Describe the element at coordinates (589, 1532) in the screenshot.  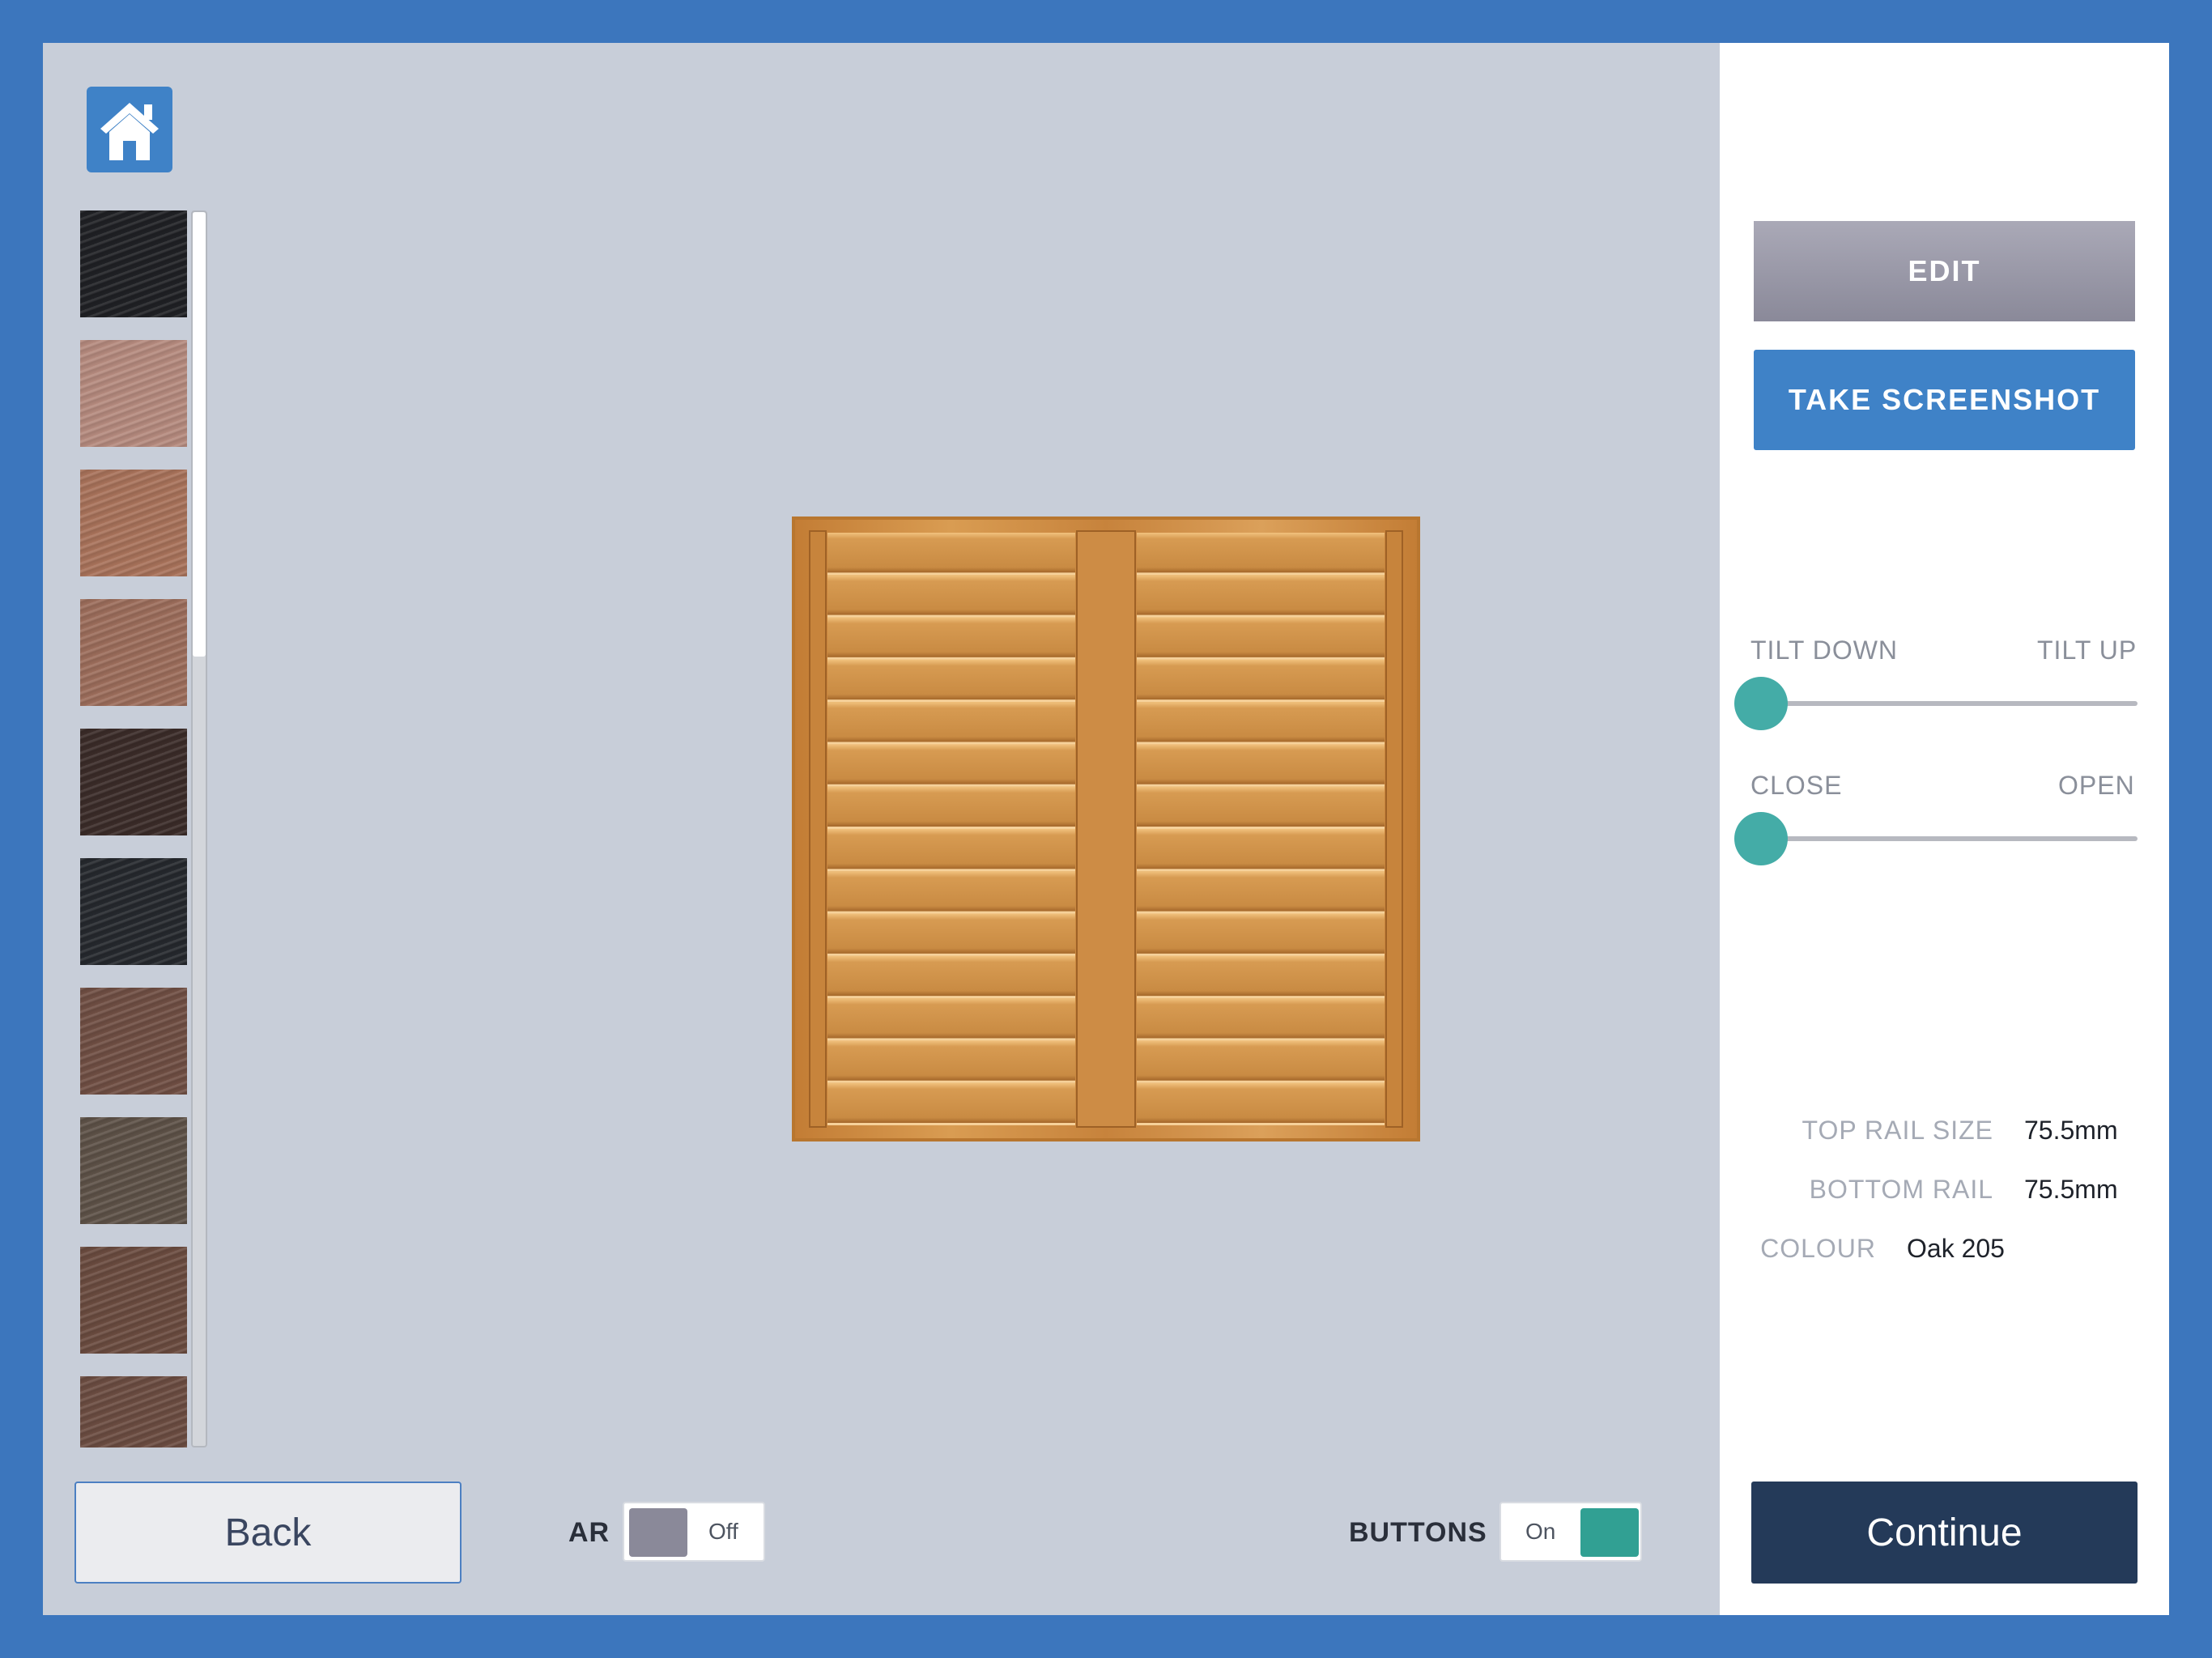
I see `ar-toggle-label: AR` at that location.